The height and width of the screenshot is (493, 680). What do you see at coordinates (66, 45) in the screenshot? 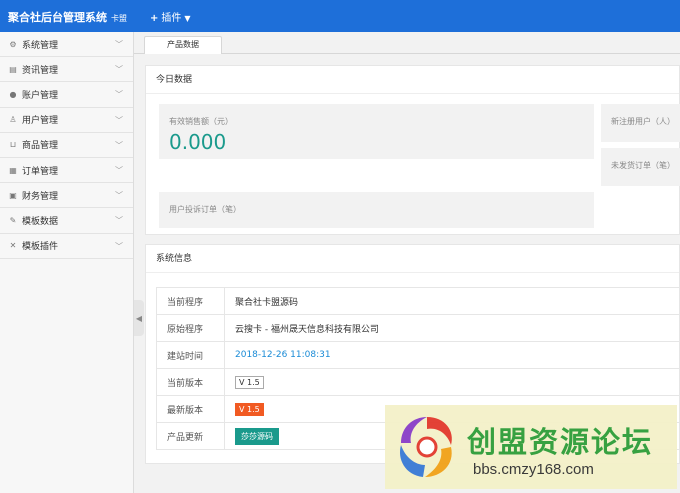
I see `sidebar-item-system: ⚙ 系统管理 ﹀` at bounding box center [66, 45].